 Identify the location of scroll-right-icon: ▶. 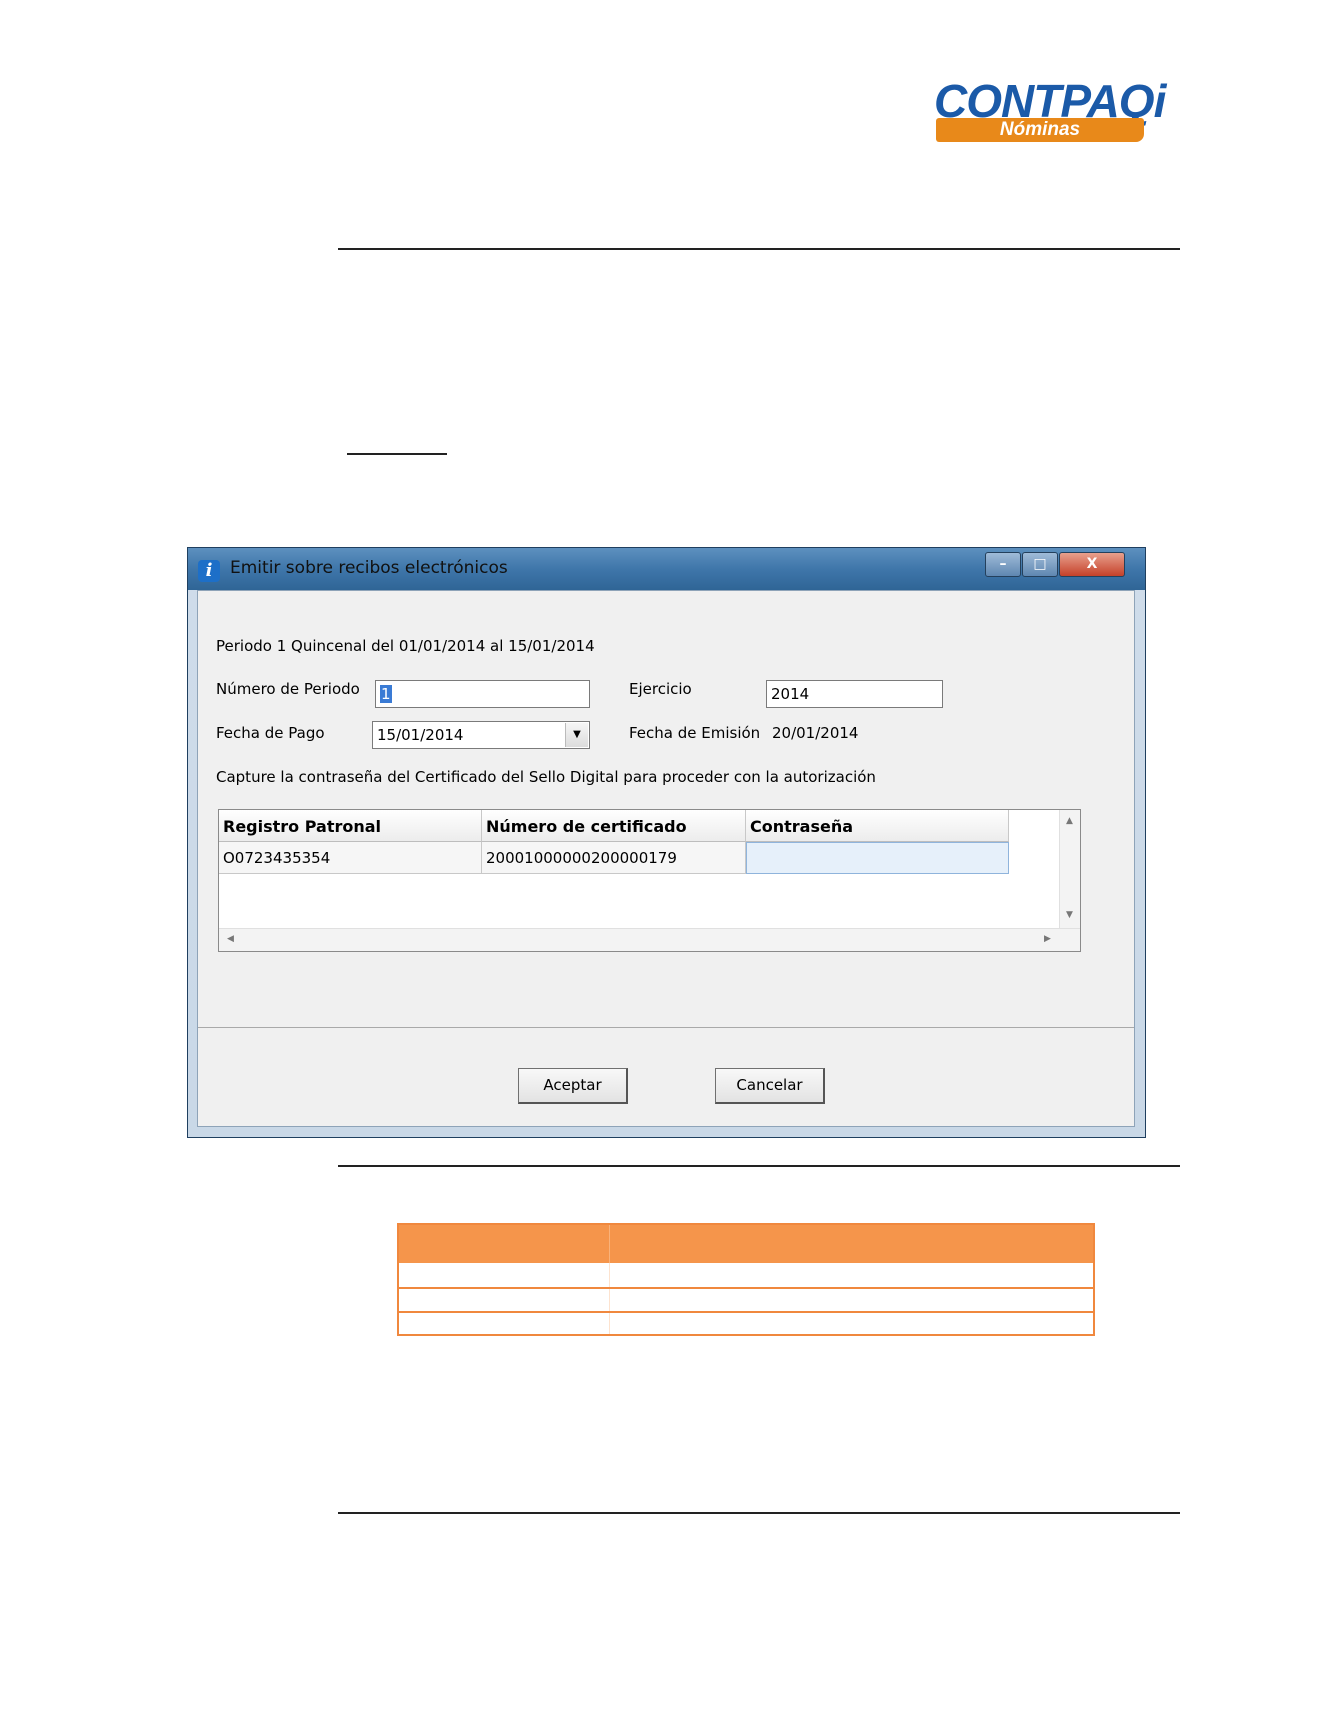
(1047, 939).